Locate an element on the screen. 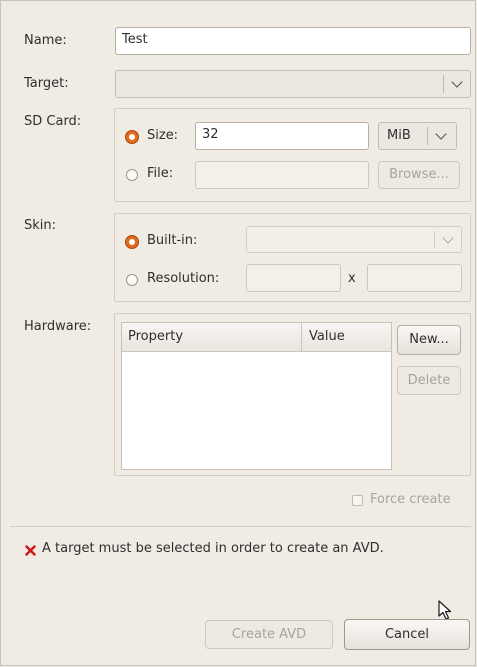  cancel-button: Cancel is located at coordinates (407, 634).